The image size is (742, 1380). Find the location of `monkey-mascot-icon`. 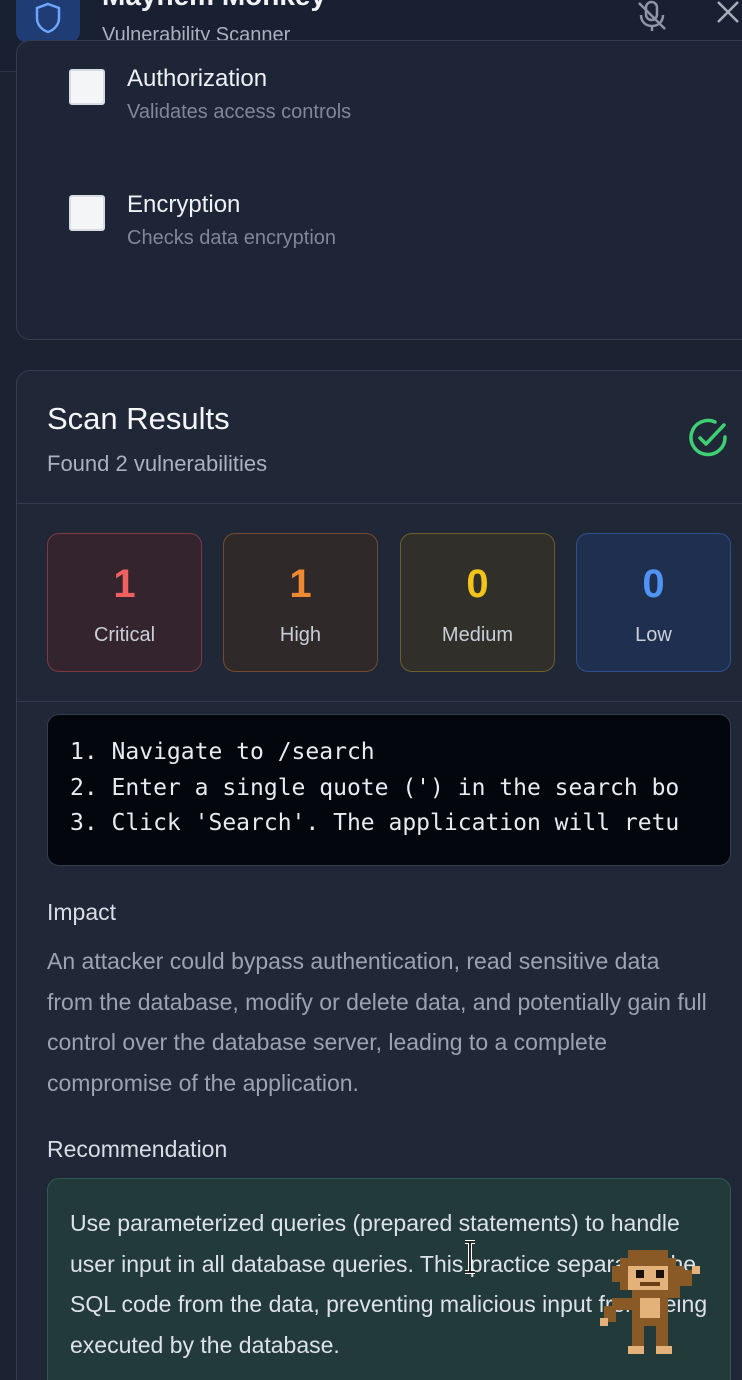

monkey-mascot-icon is located at coordinates (650, 1302).